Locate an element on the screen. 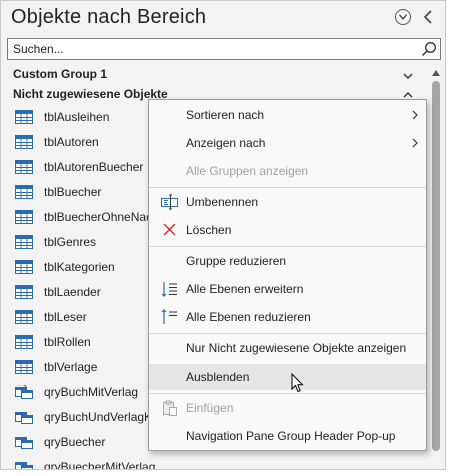  list-item: qryBuchUndVerlagK is located at coordinates (83, 417).